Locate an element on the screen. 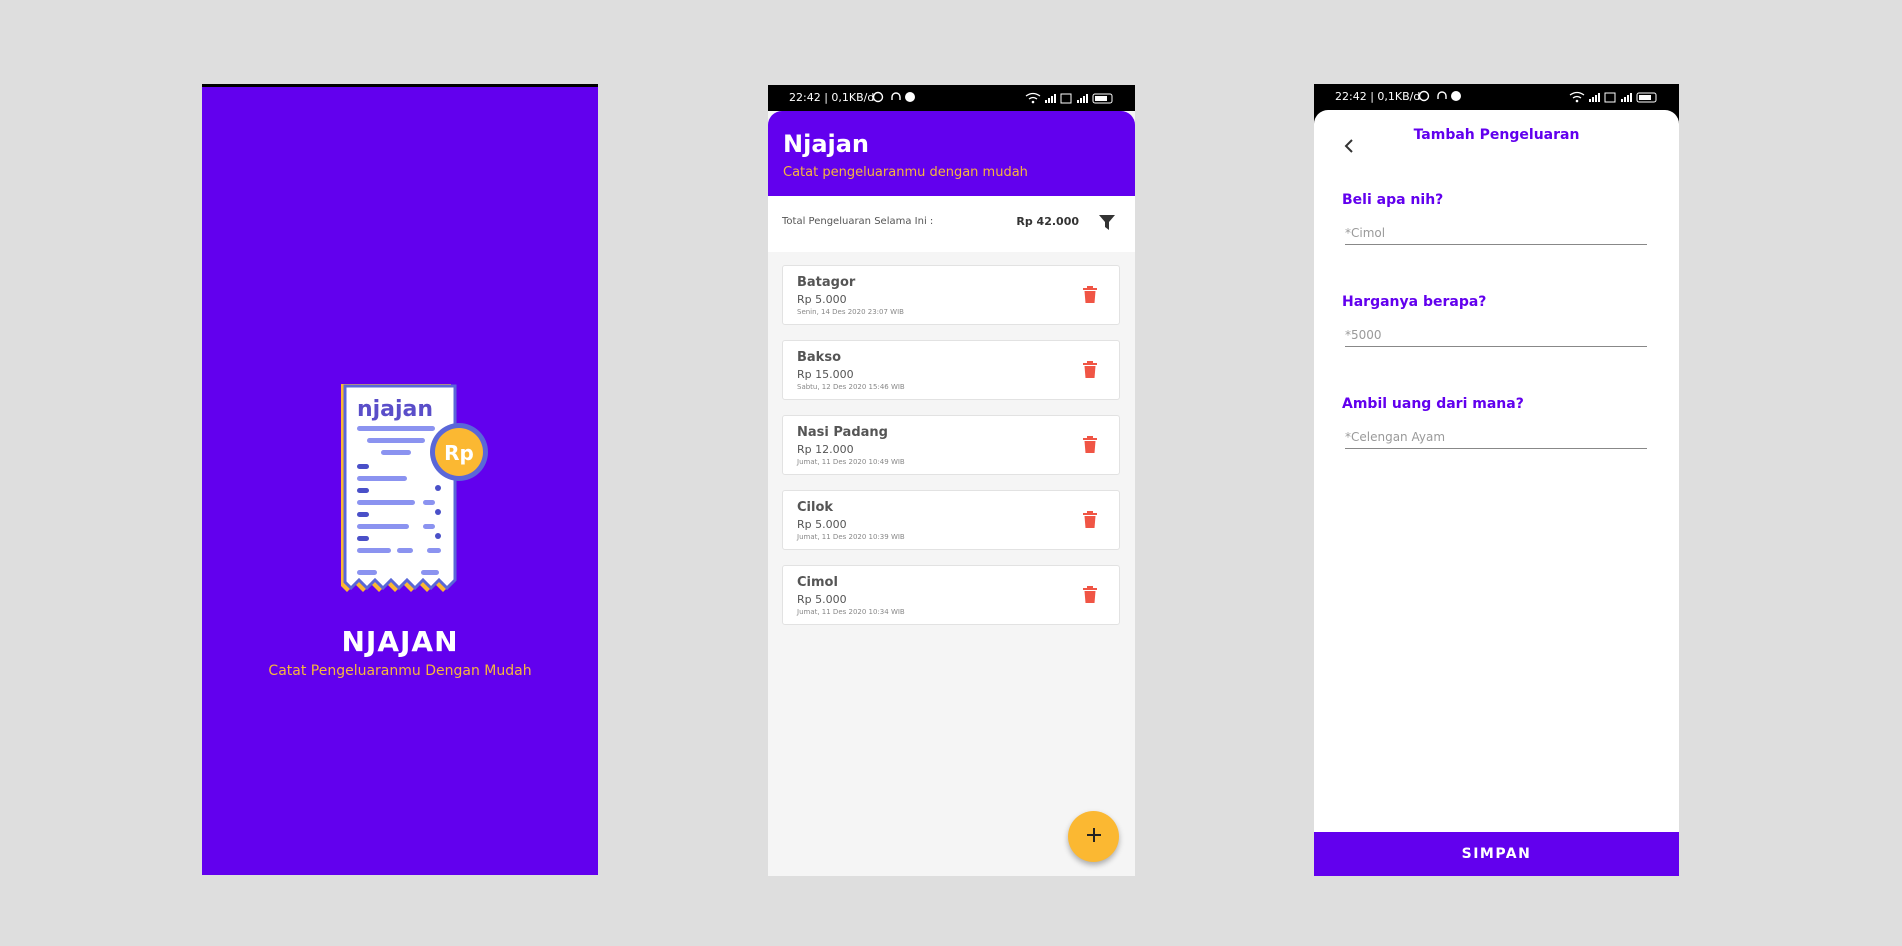 This screenshot has width=1902, height=946. page-title: Njajan is located at coordinates (826, 144).